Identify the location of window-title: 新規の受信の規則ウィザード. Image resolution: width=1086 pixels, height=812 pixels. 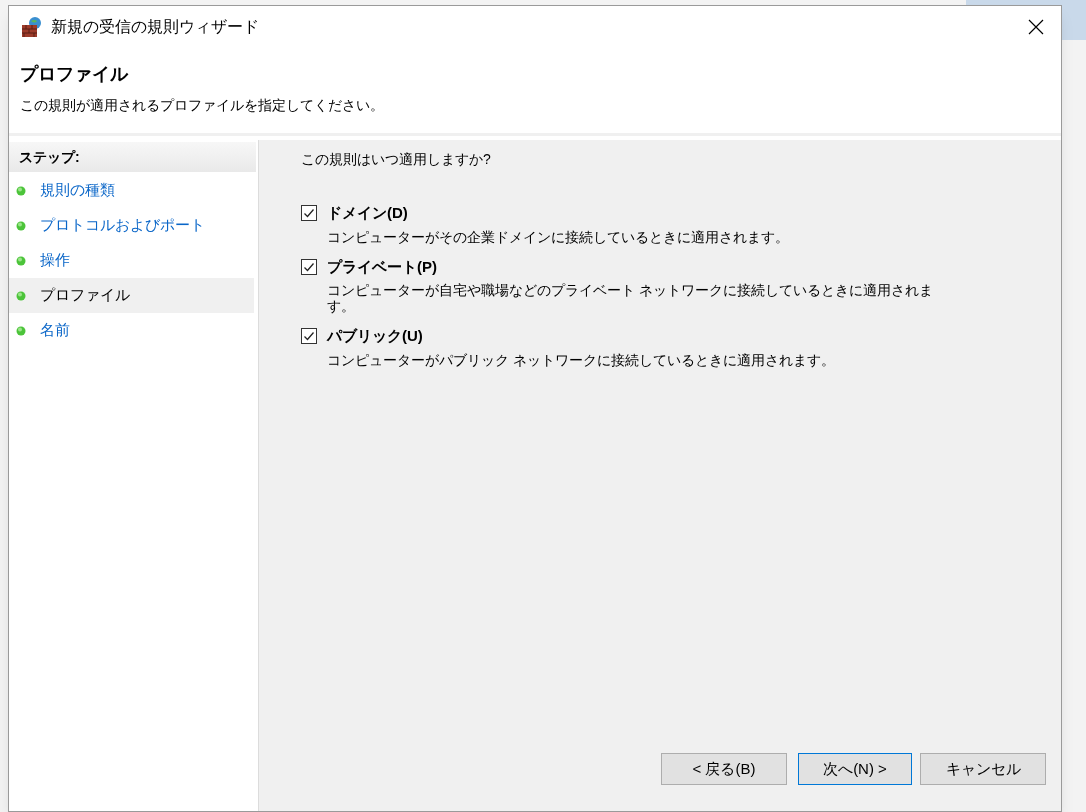
(155, 27).